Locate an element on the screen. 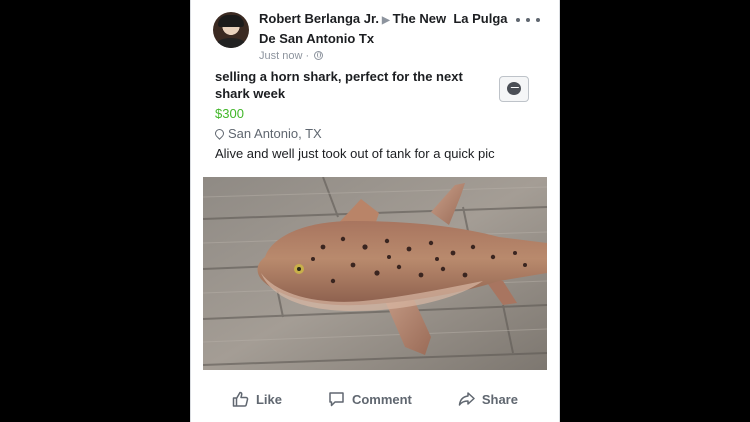 This screenshot has height=422, width=750. comment-button: Comment is located at coordinates (370, 399).